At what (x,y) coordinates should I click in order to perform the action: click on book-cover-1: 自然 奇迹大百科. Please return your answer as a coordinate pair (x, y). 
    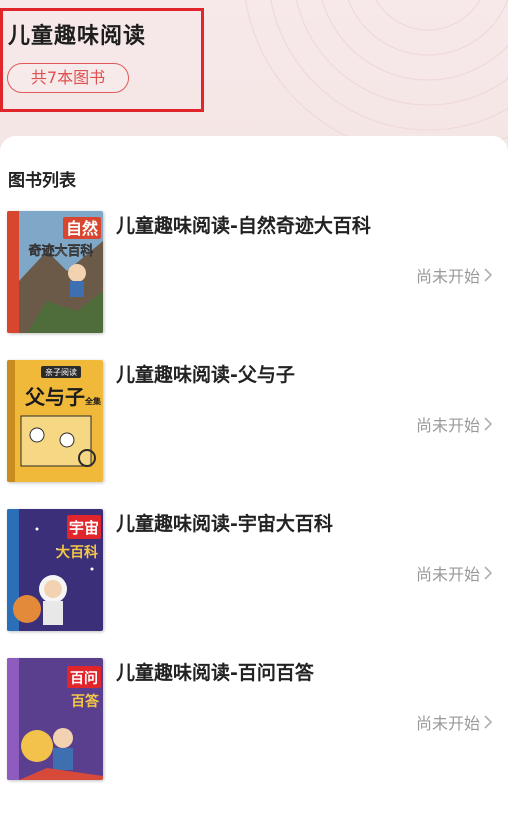
    Looking at the image, I should click on (55, 272).